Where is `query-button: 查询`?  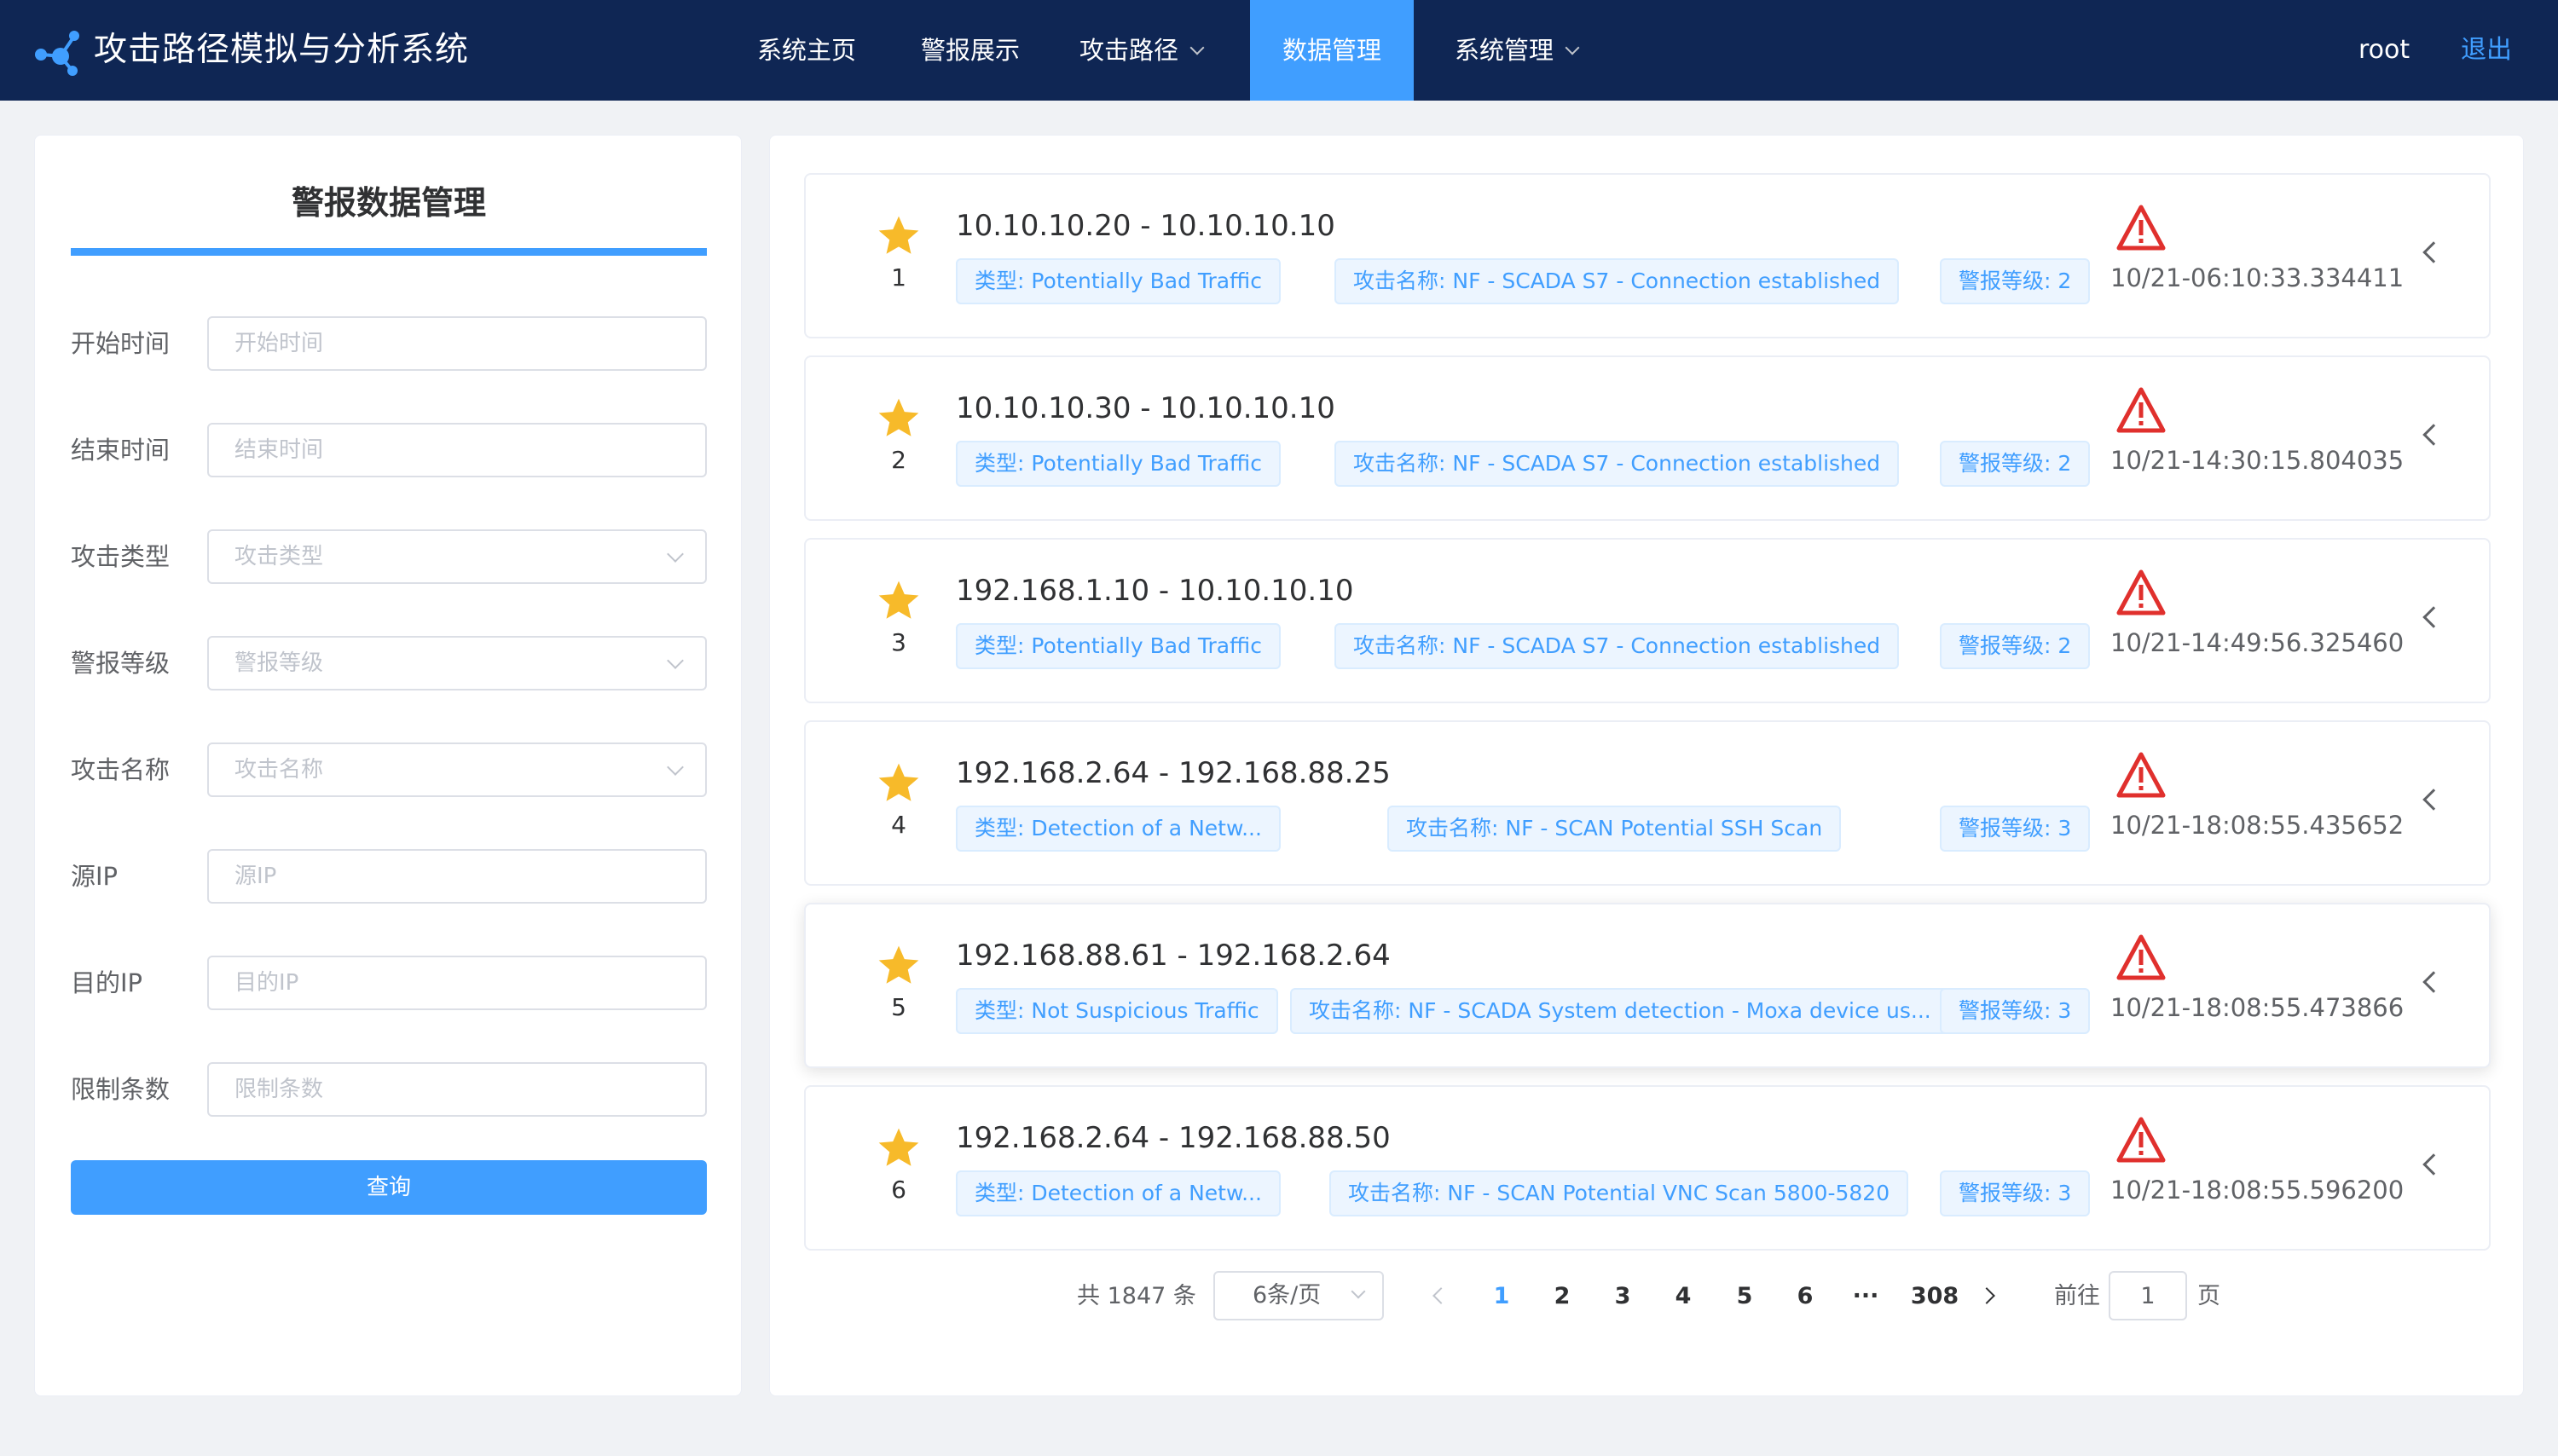 query-button: 查询 is located at coordinates (389, 1187).